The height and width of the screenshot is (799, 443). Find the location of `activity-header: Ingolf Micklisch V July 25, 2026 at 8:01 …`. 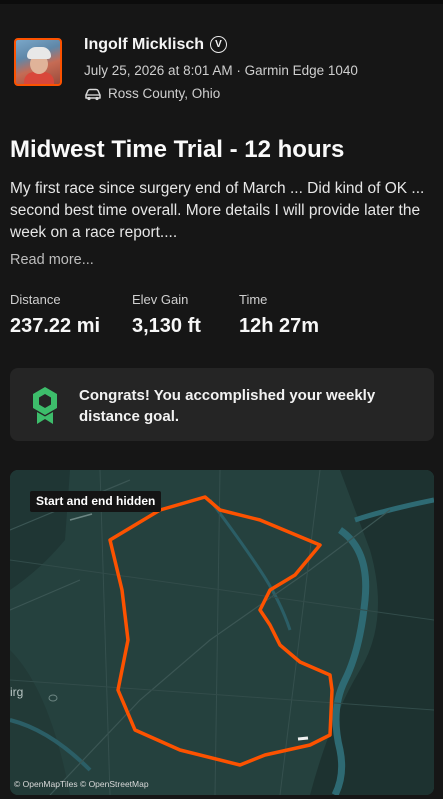

activity-header: Ingolf Micklisch V July 25, 2026 at 8:01 … is located at coordinates (224, 71).